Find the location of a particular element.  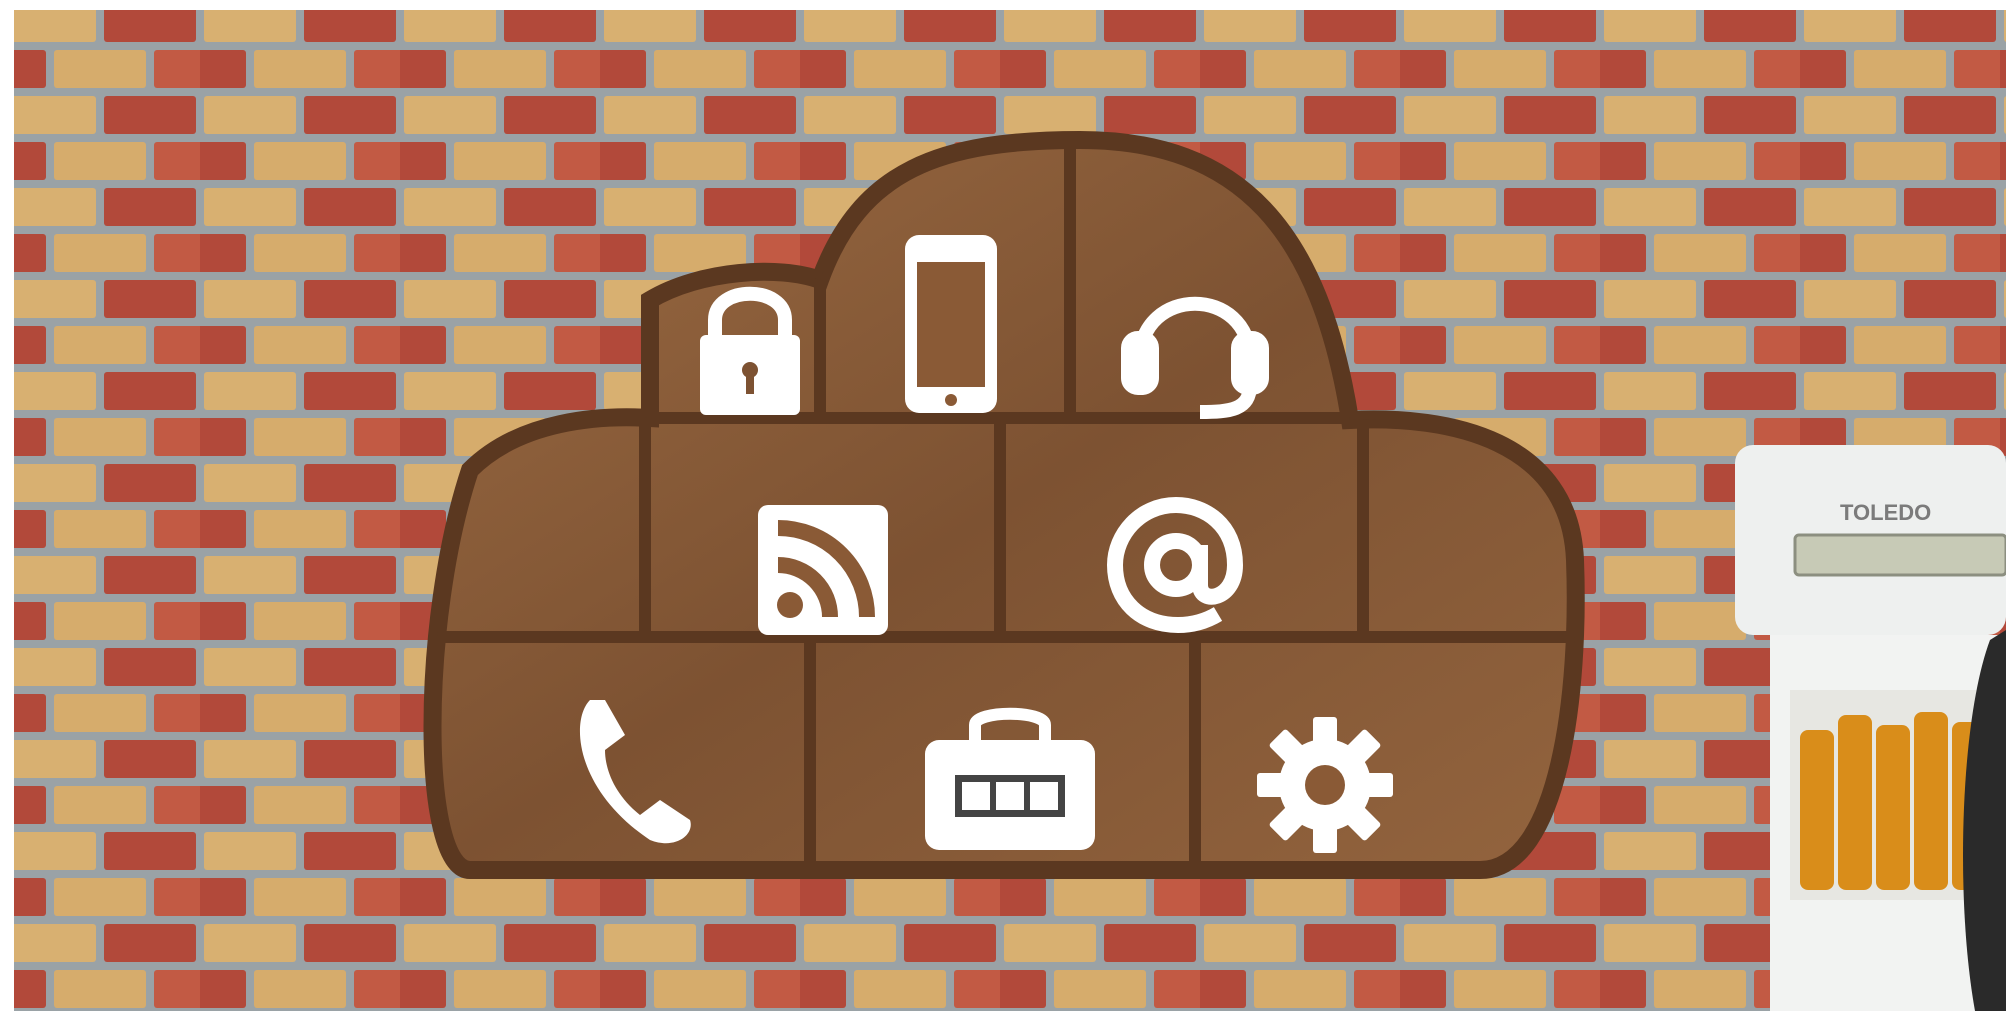

rss-icon is located at coordinates (823, 570).